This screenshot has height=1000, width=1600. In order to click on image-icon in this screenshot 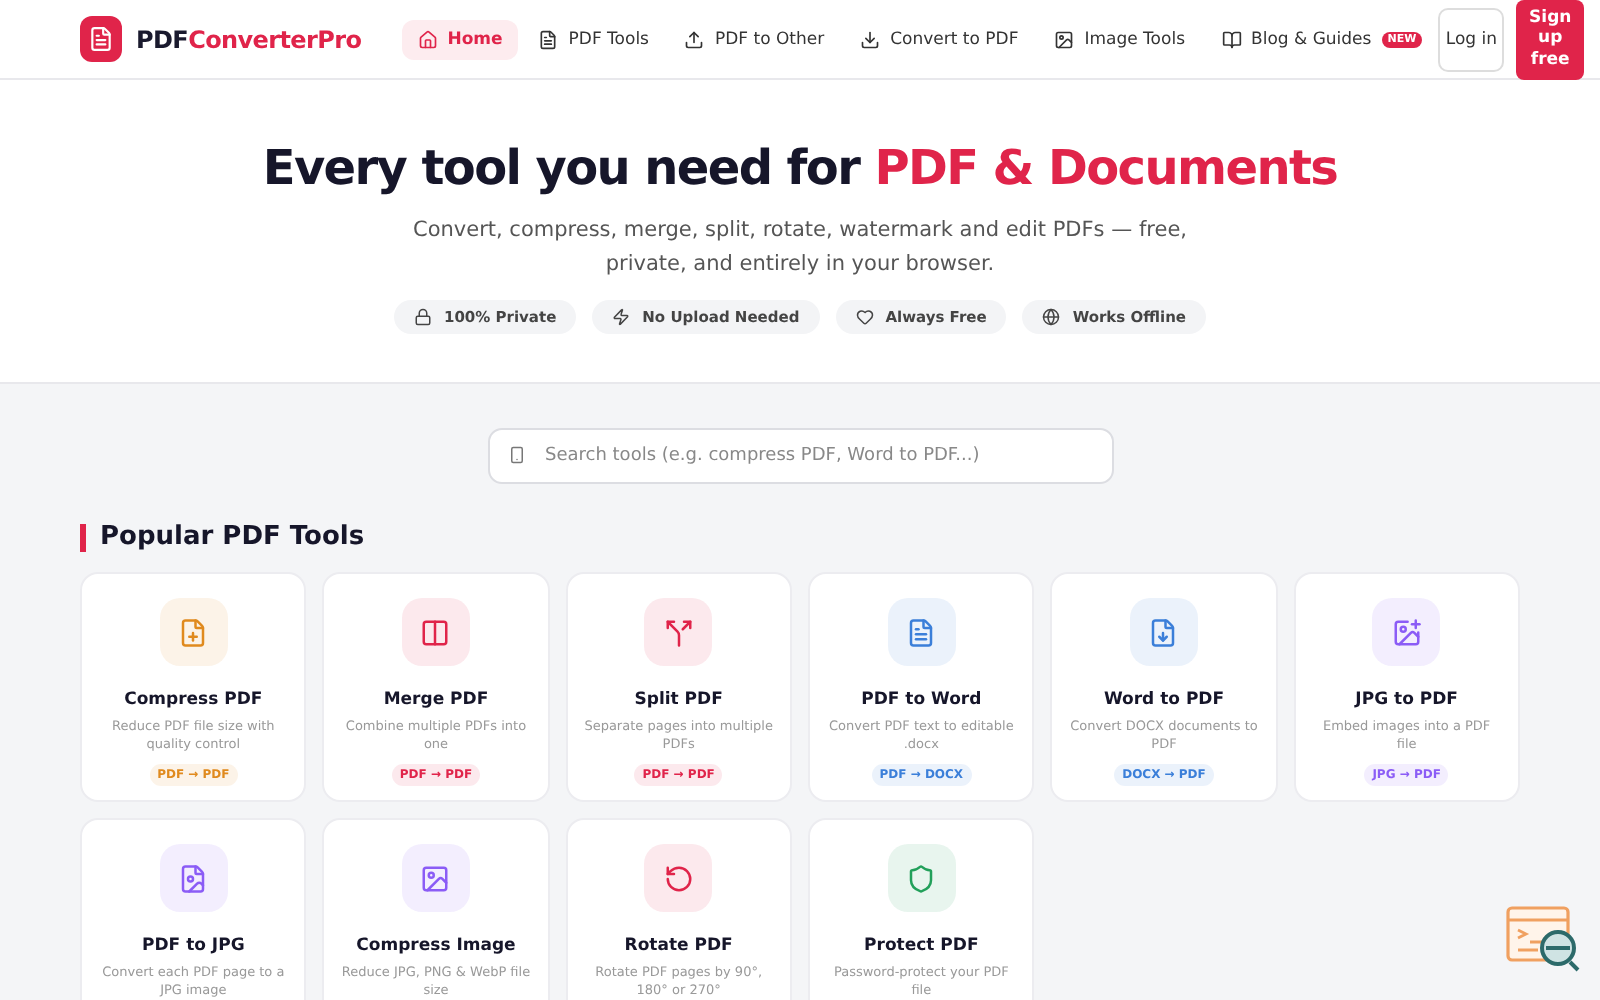, I will do `click(1064, 39)`.